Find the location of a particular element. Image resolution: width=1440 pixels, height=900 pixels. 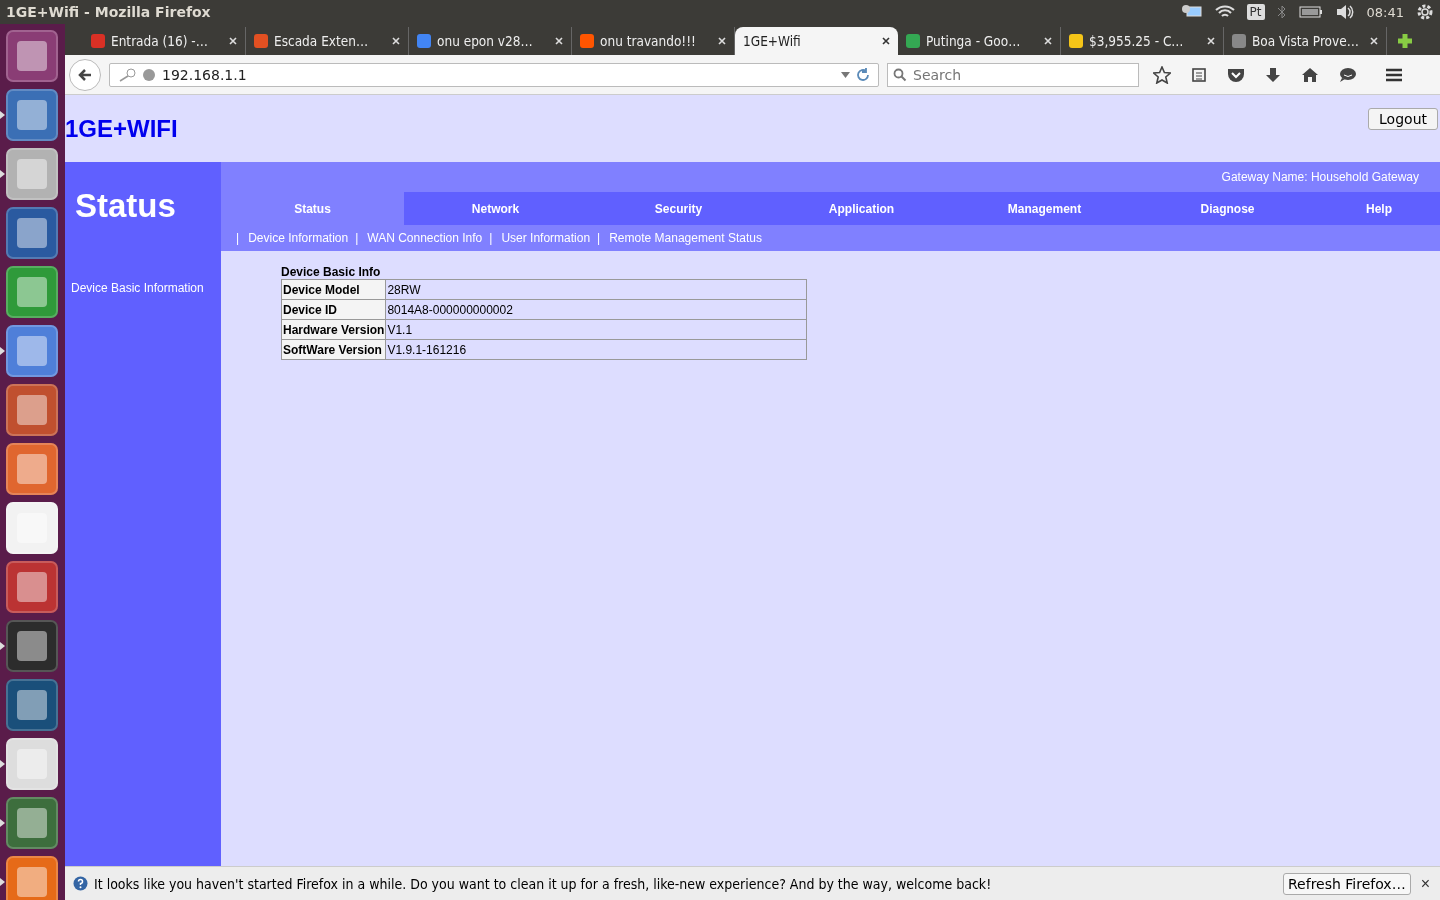

network-computer-icon is located at coordinates (1191, 12).